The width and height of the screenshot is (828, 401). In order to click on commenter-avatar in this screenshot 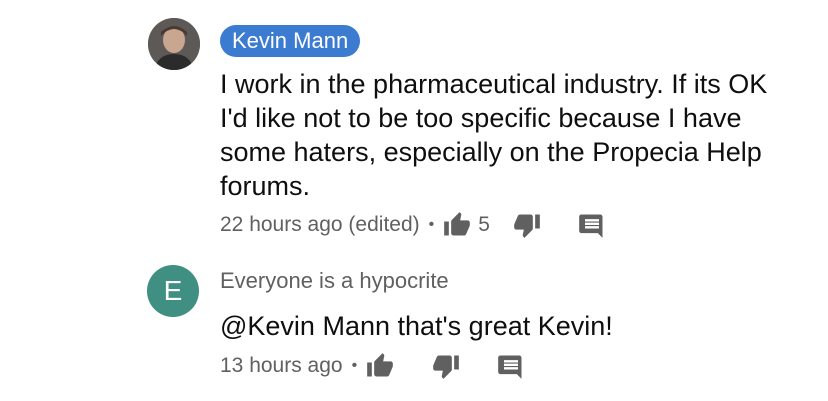, I will do `click(174, 44)`.